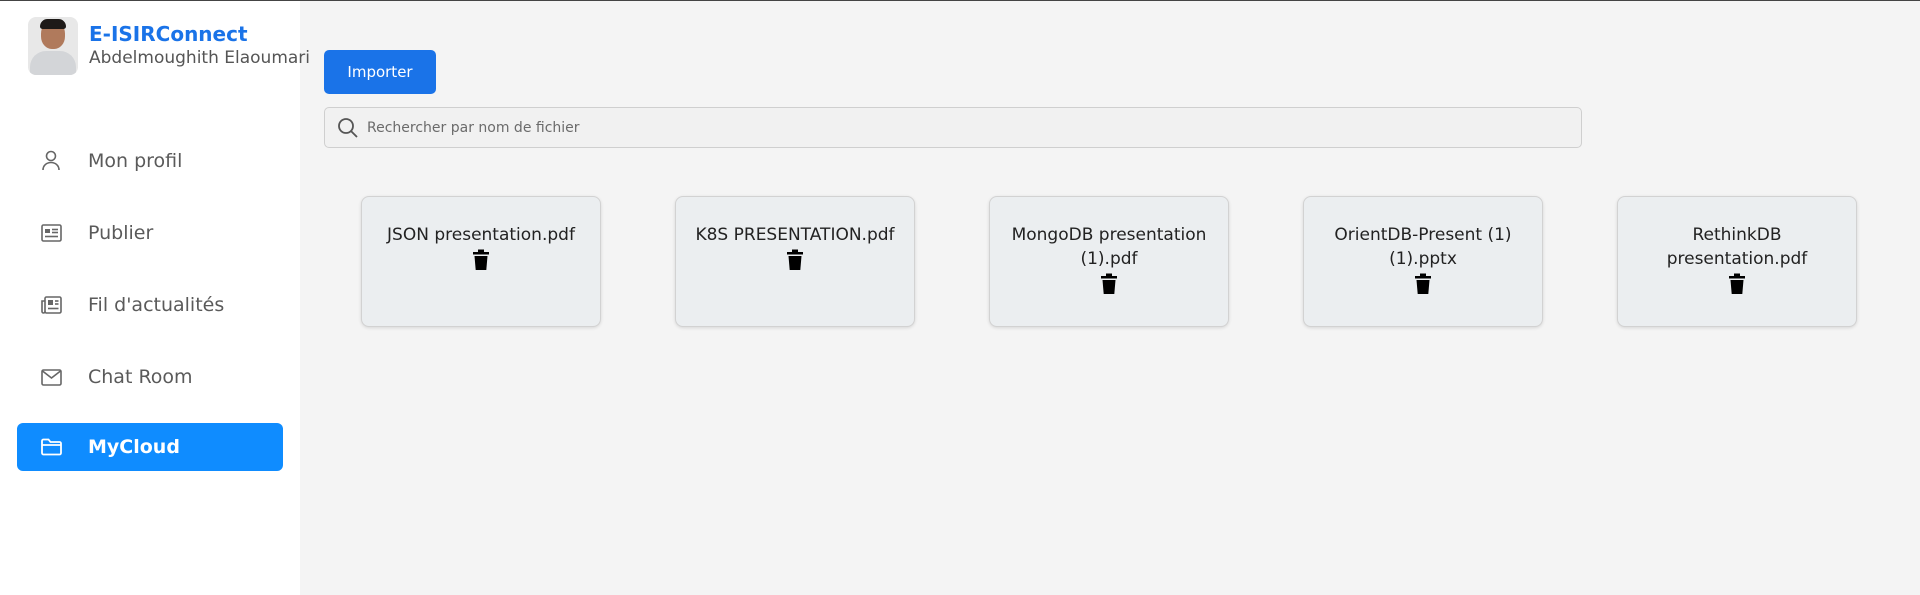 This screenshot has height=595, width=1920. Describe the element at coordinates (121, 233) in the screenshot. I see `sidebar-item-label: Publier` at that location.